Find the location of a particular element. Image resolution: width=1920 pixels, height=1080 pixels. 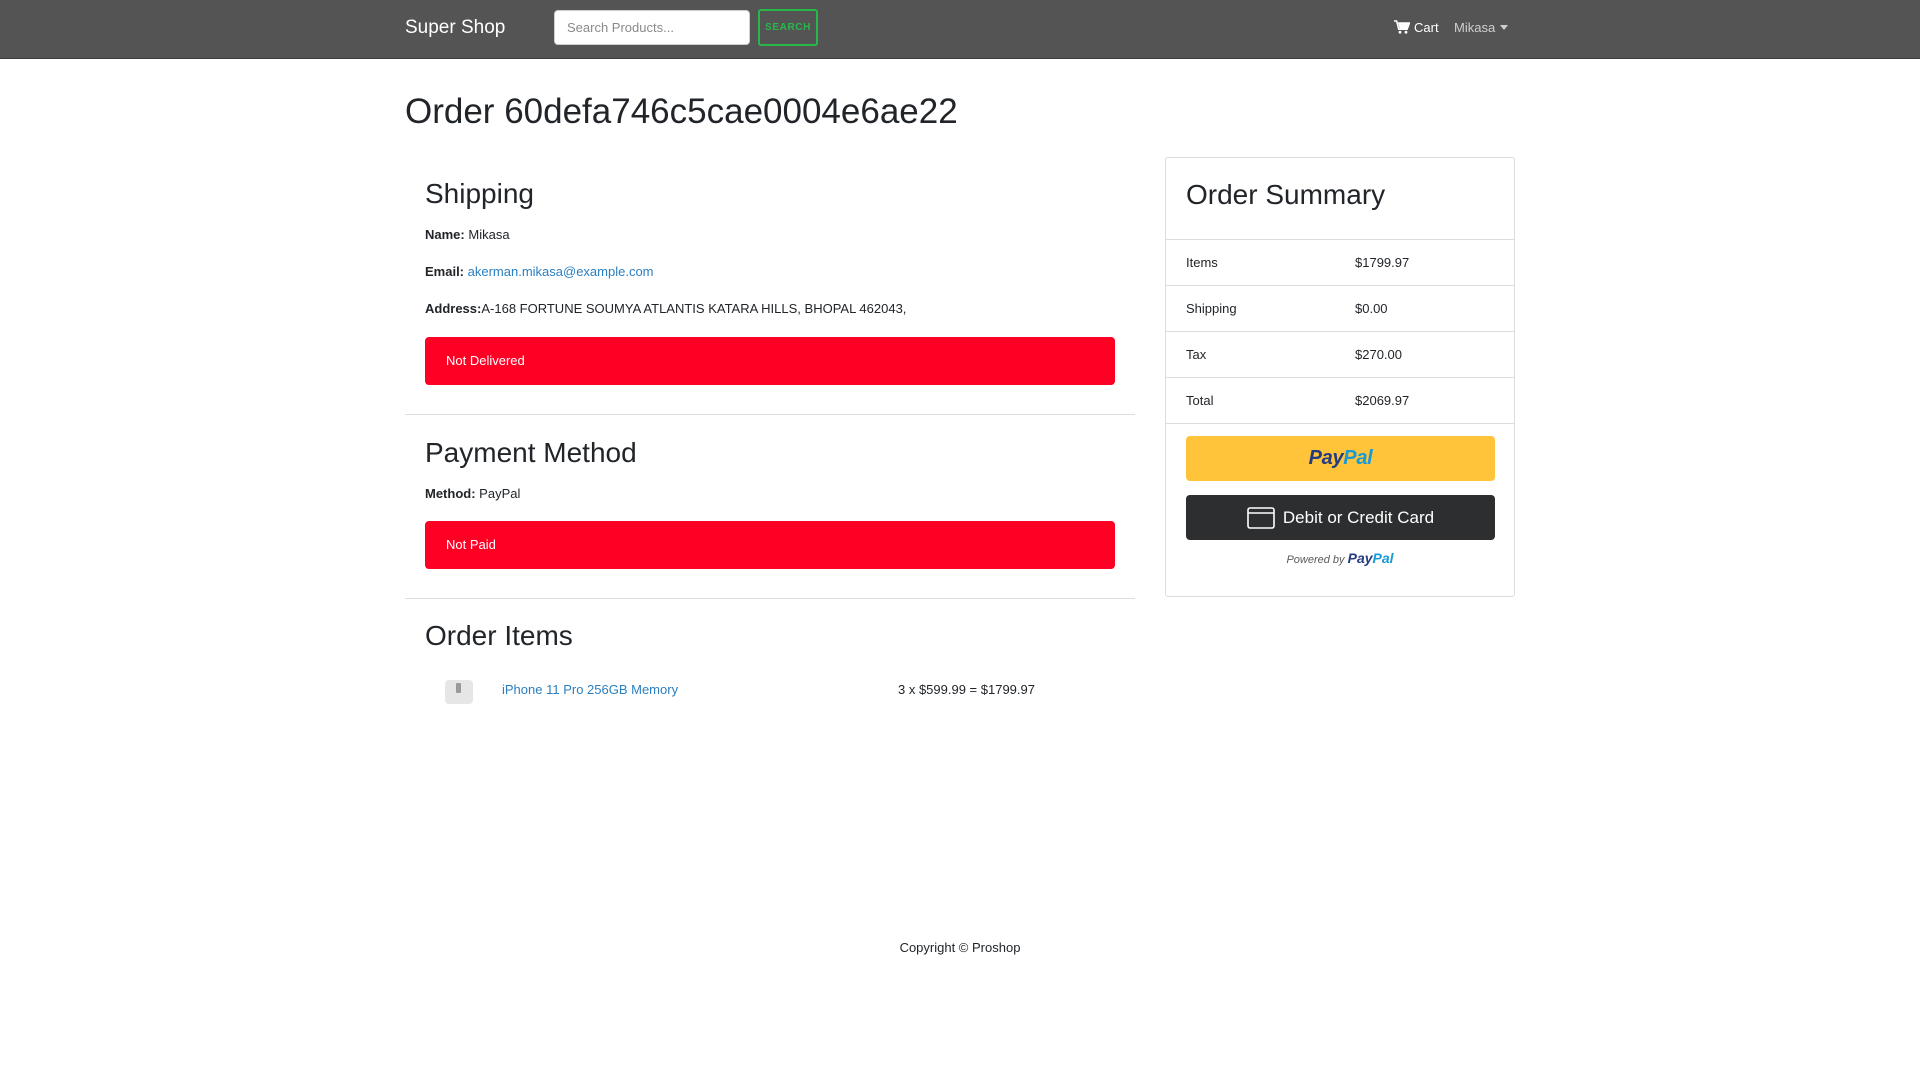

summary-label: Items is located at coordinates (1202, 262).